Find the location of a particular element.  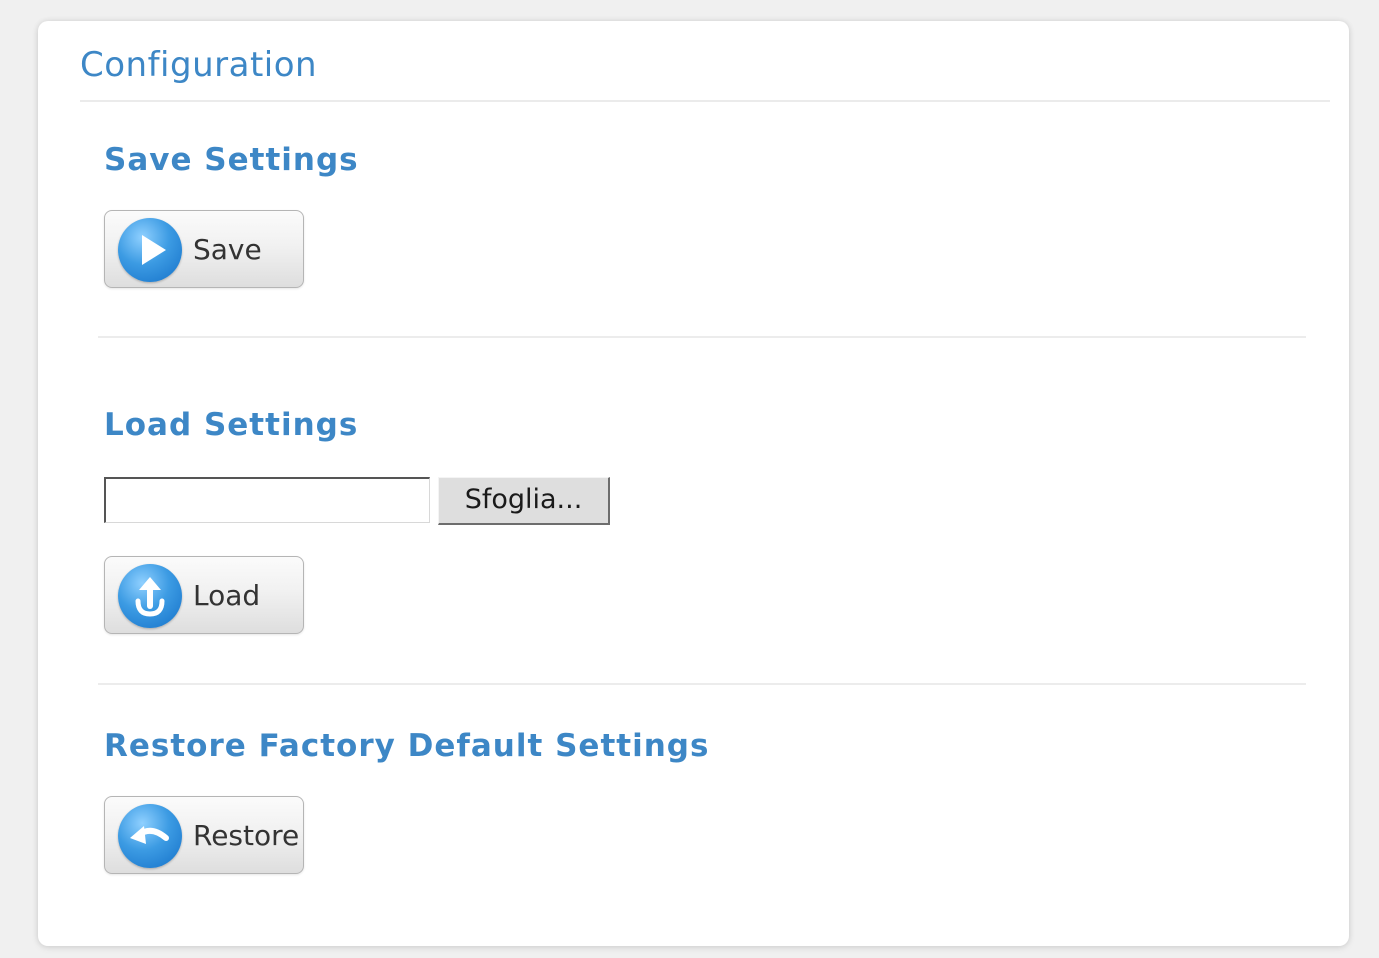

restore-button-label: Restore is located at coordinates (246, 835).